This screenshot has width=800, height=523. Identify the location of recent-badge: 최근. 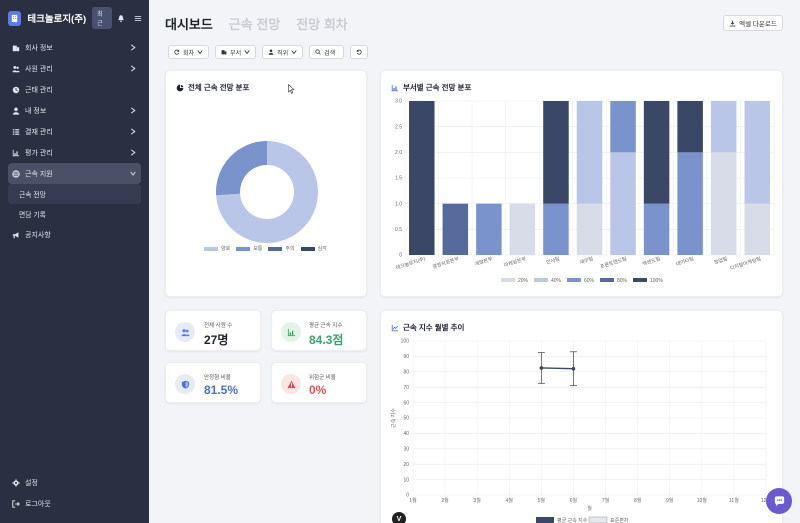
(102, 18).